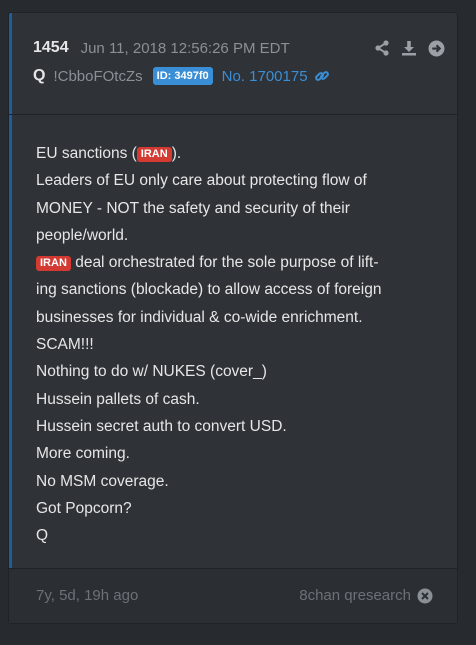 The image size is (476, 645). I want to click on post-age: 7y, 5d, 19h ago, so click(87, 595).